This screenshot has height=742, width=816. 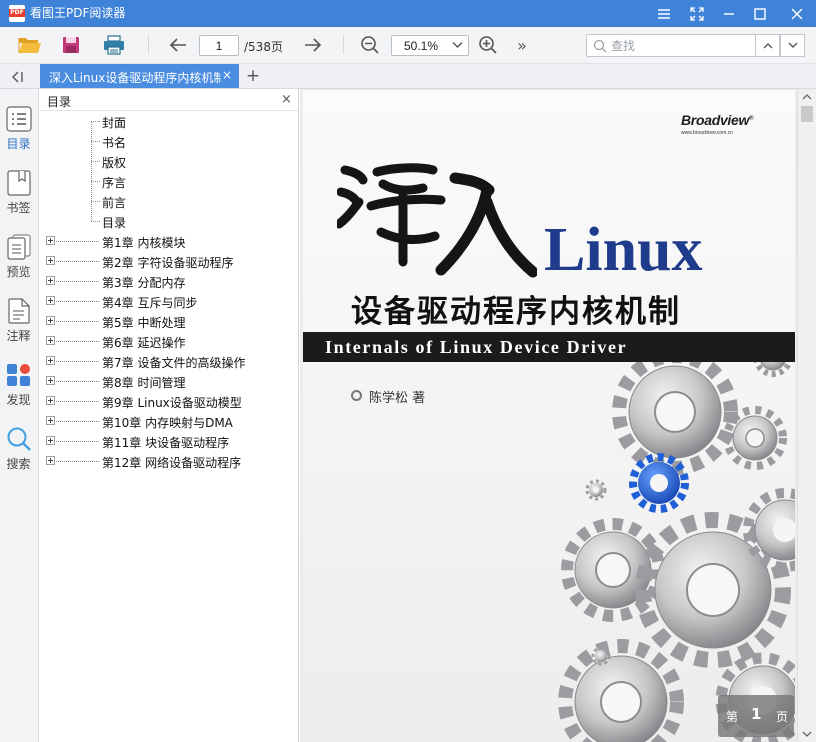 I want to click on maximize-button, so click(x=760, y=13).